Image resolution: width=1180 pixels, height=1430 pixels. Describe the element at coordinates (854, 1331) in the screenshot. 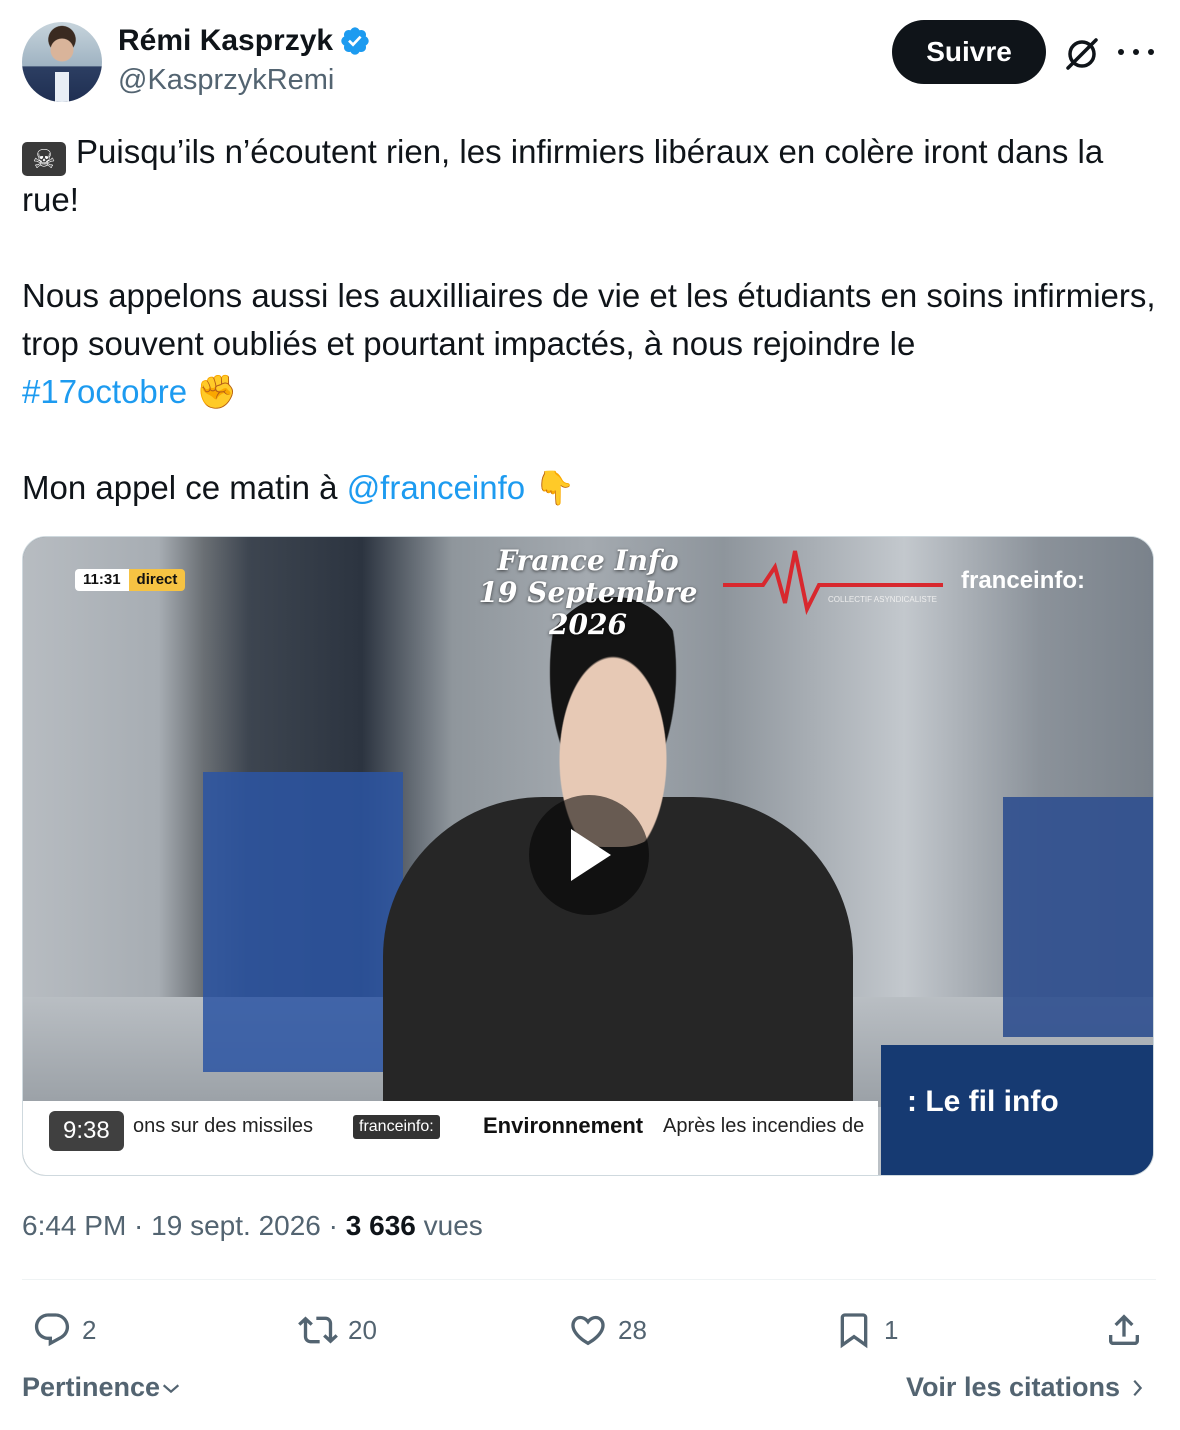

I see `bookmark-icon` at that location.